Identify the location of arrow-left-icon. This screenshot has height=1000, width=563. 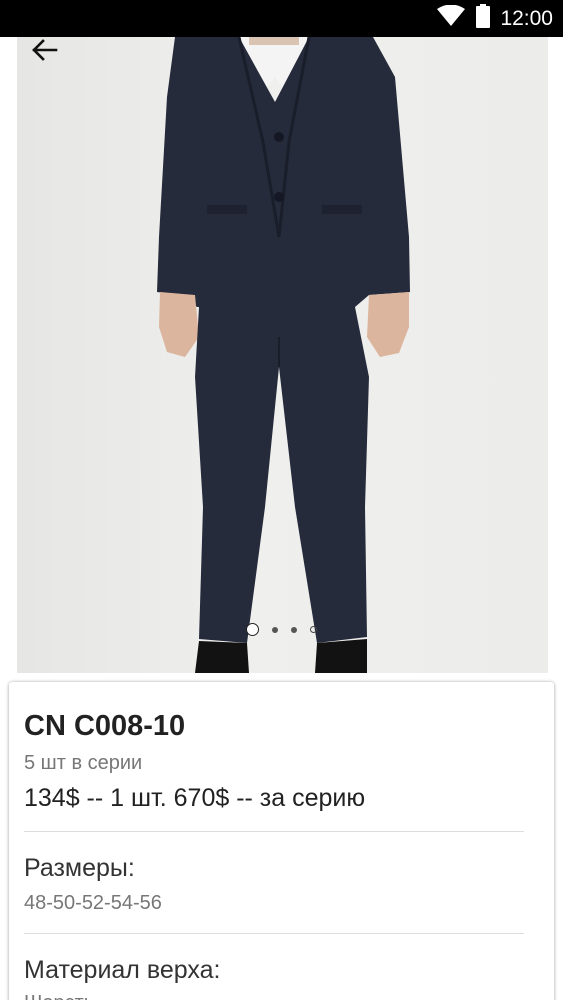
(44, 52).